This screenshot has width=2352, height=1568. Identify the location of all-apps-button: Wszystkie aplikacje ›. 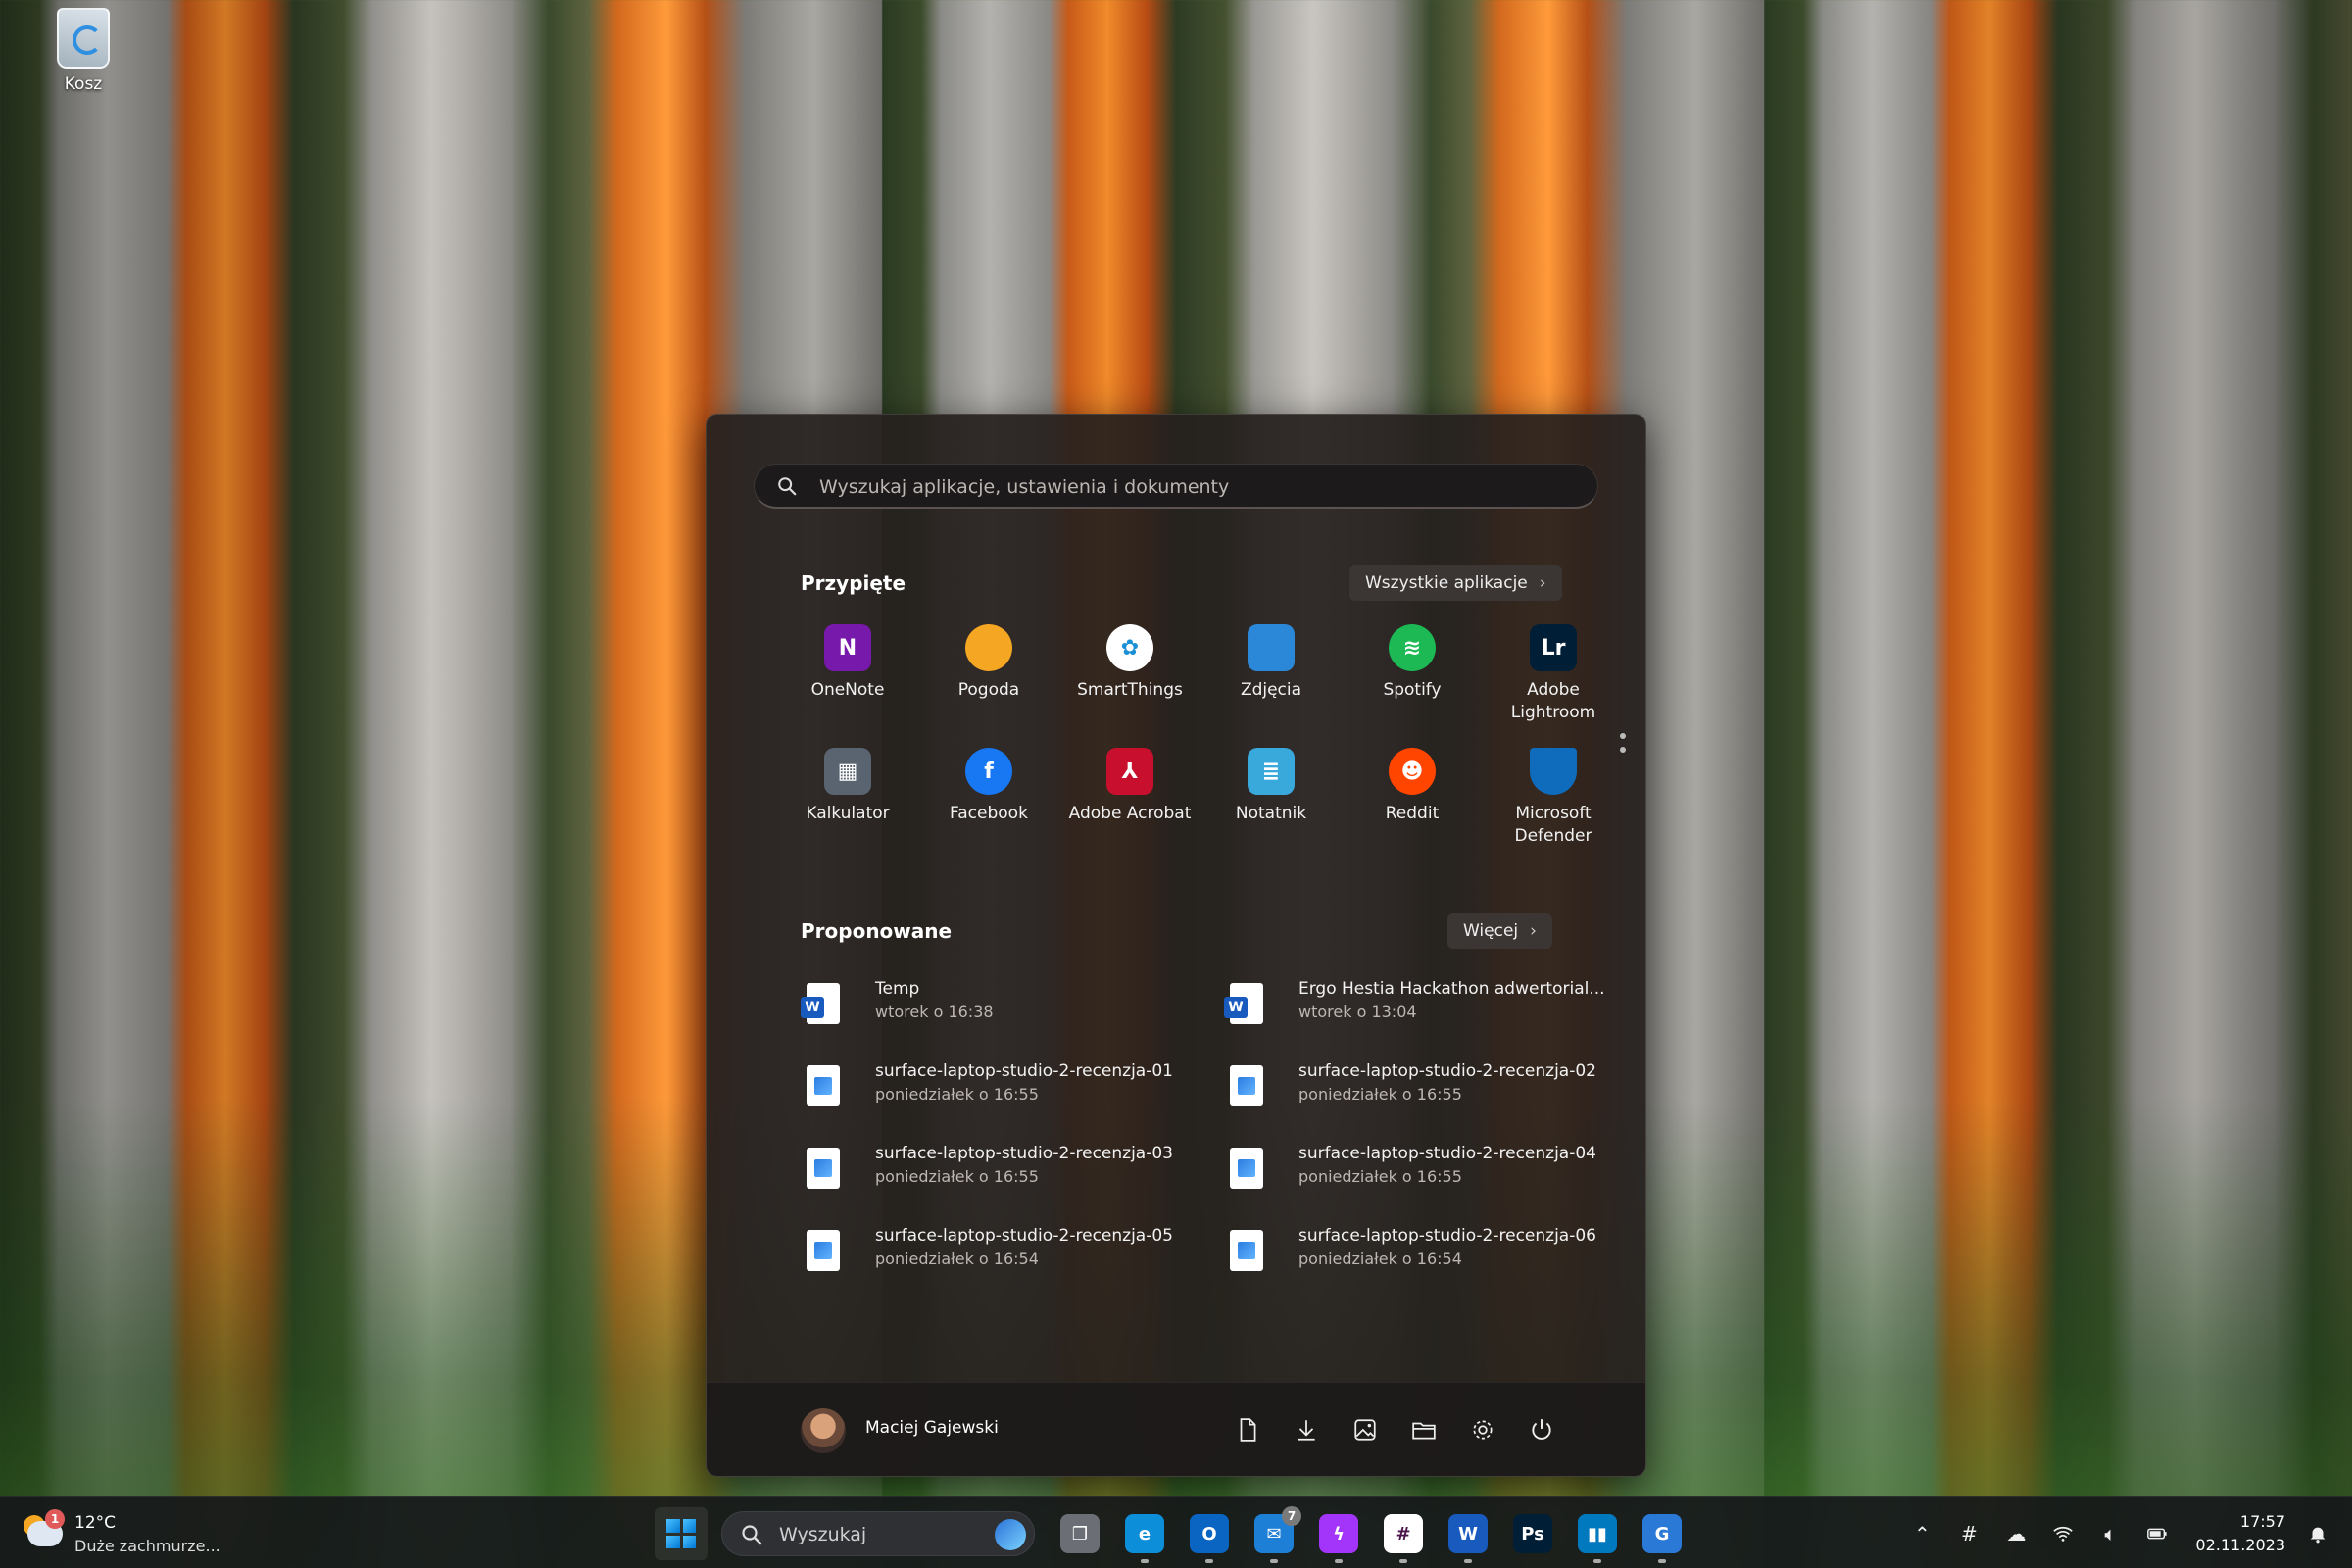
(1455, 583).